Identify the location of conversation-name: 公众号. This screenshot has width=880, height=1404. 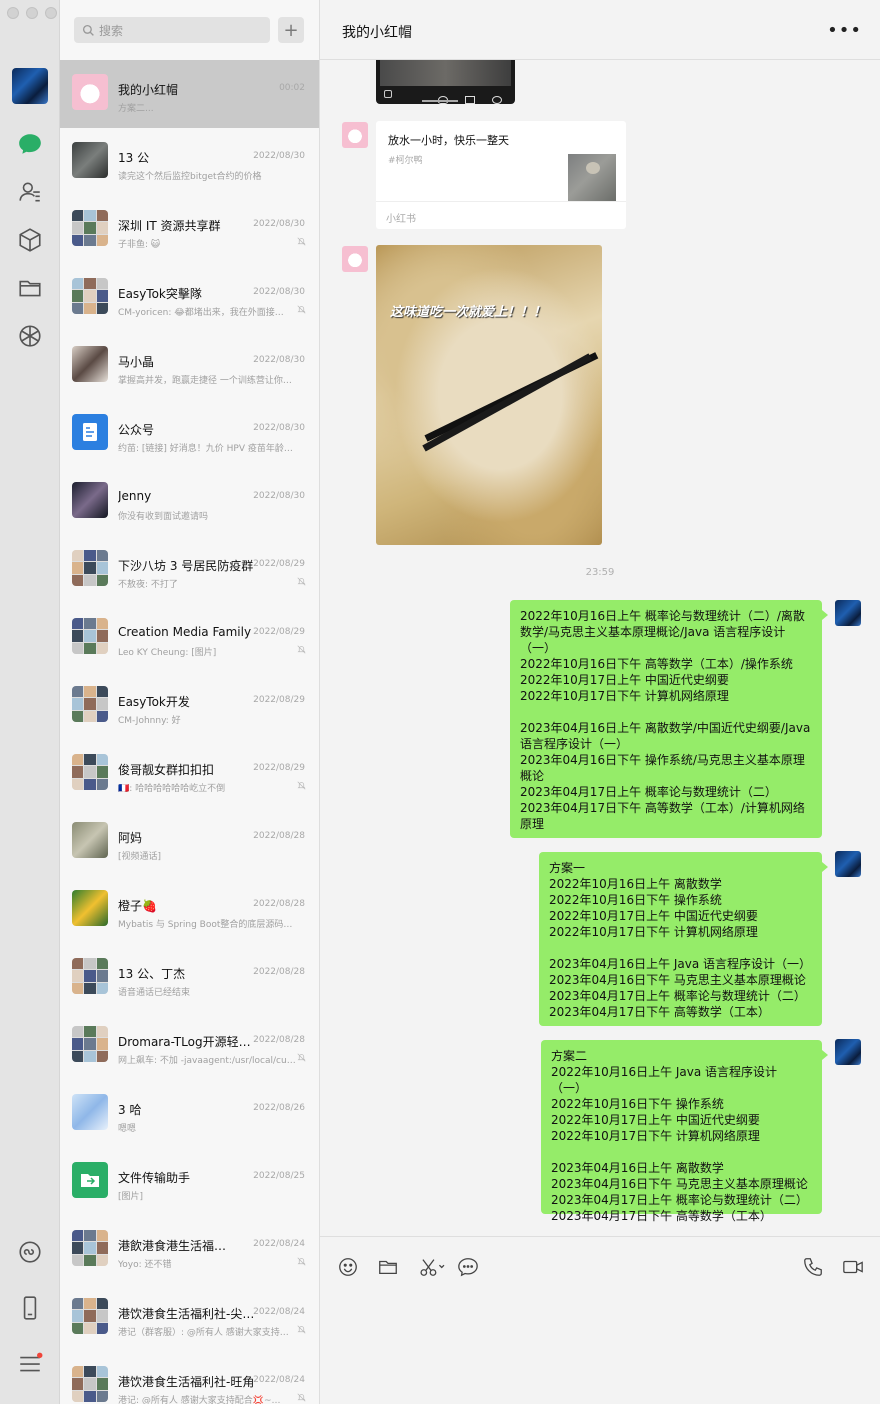
(136, 430).